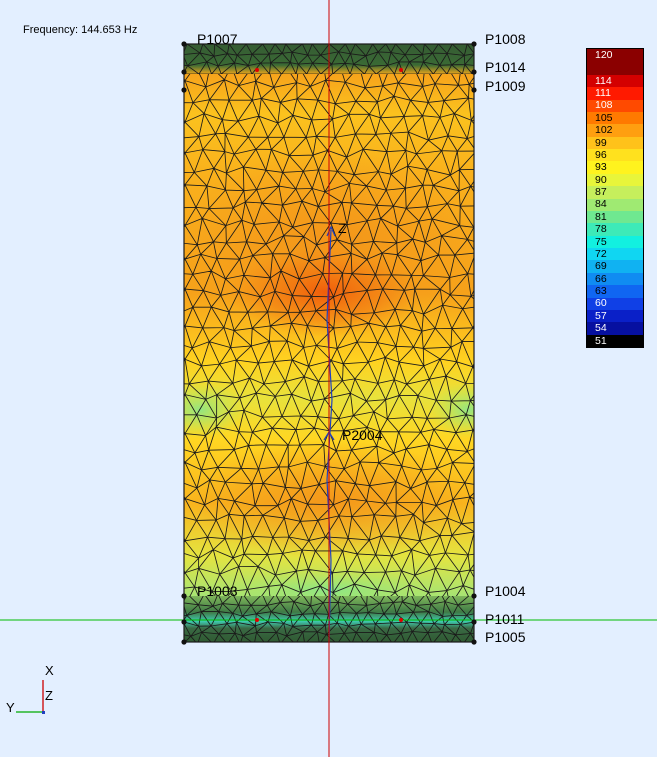  Describe the element at coordinates (615, 279) in the screenshot. I see `legend-entry: 66` at that location.